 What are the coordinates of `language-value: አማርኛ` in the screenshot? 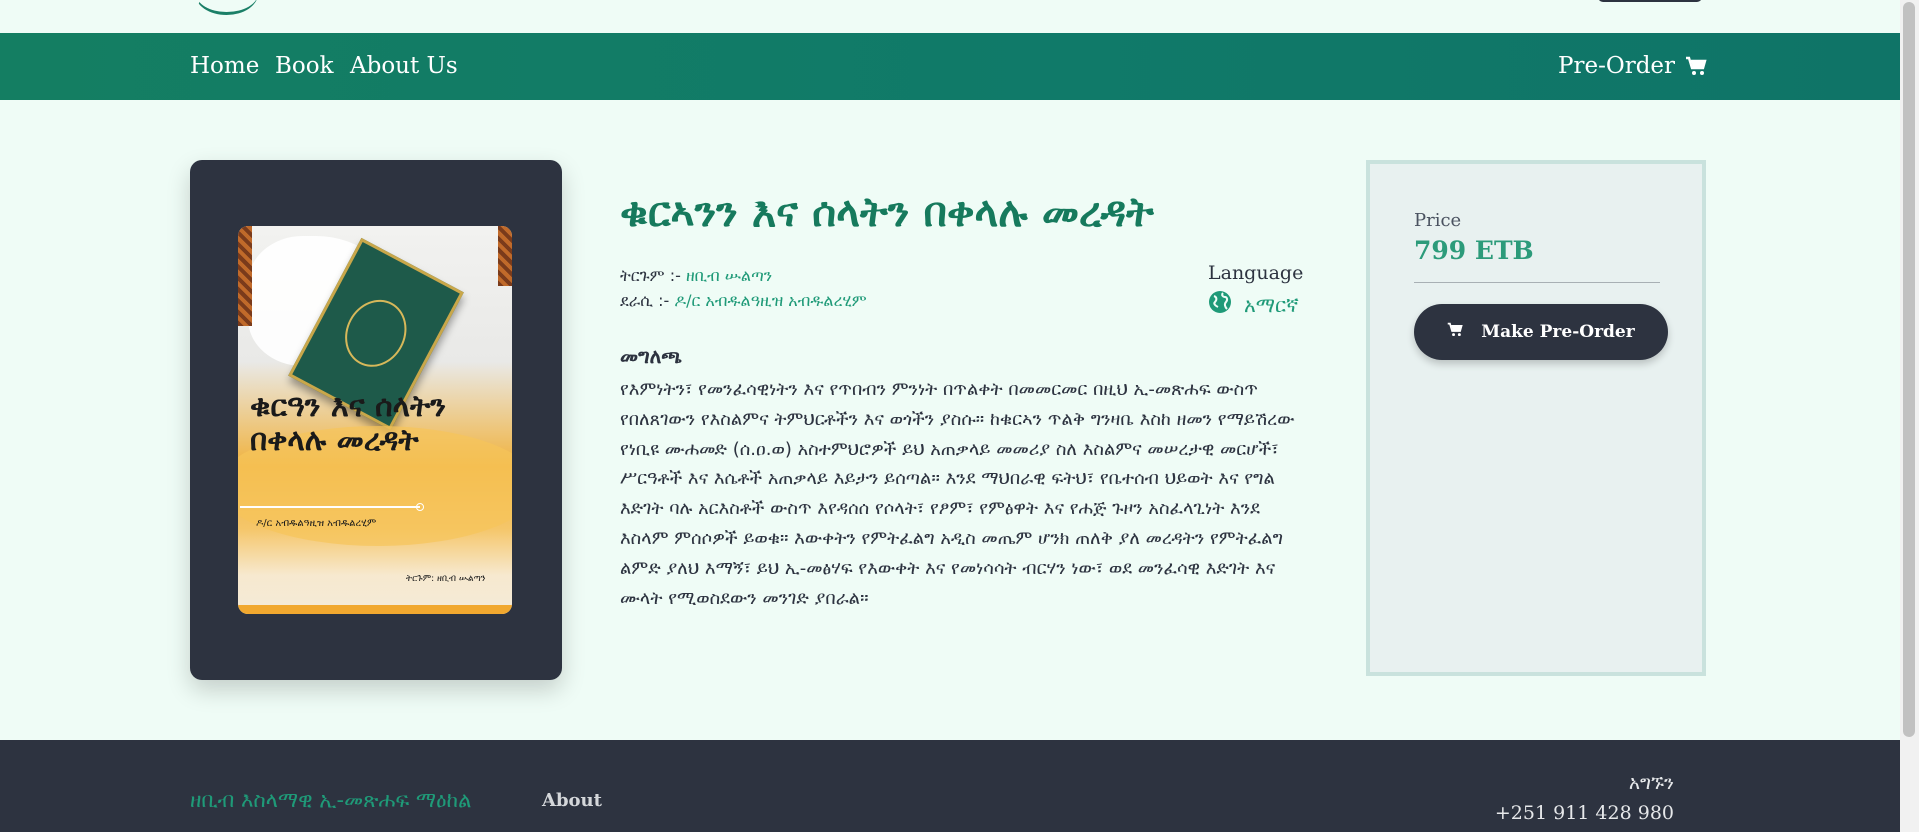 It's located at (1253, 304).